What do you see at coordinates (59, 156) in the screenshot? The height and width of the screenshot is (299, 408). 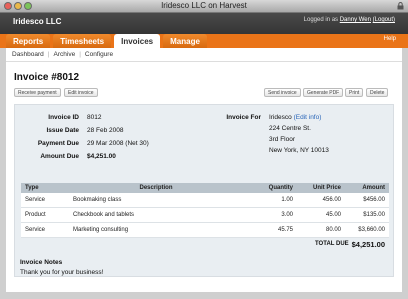 I see `amount-due-label: Amount Due` at bounding box center [59, 156].